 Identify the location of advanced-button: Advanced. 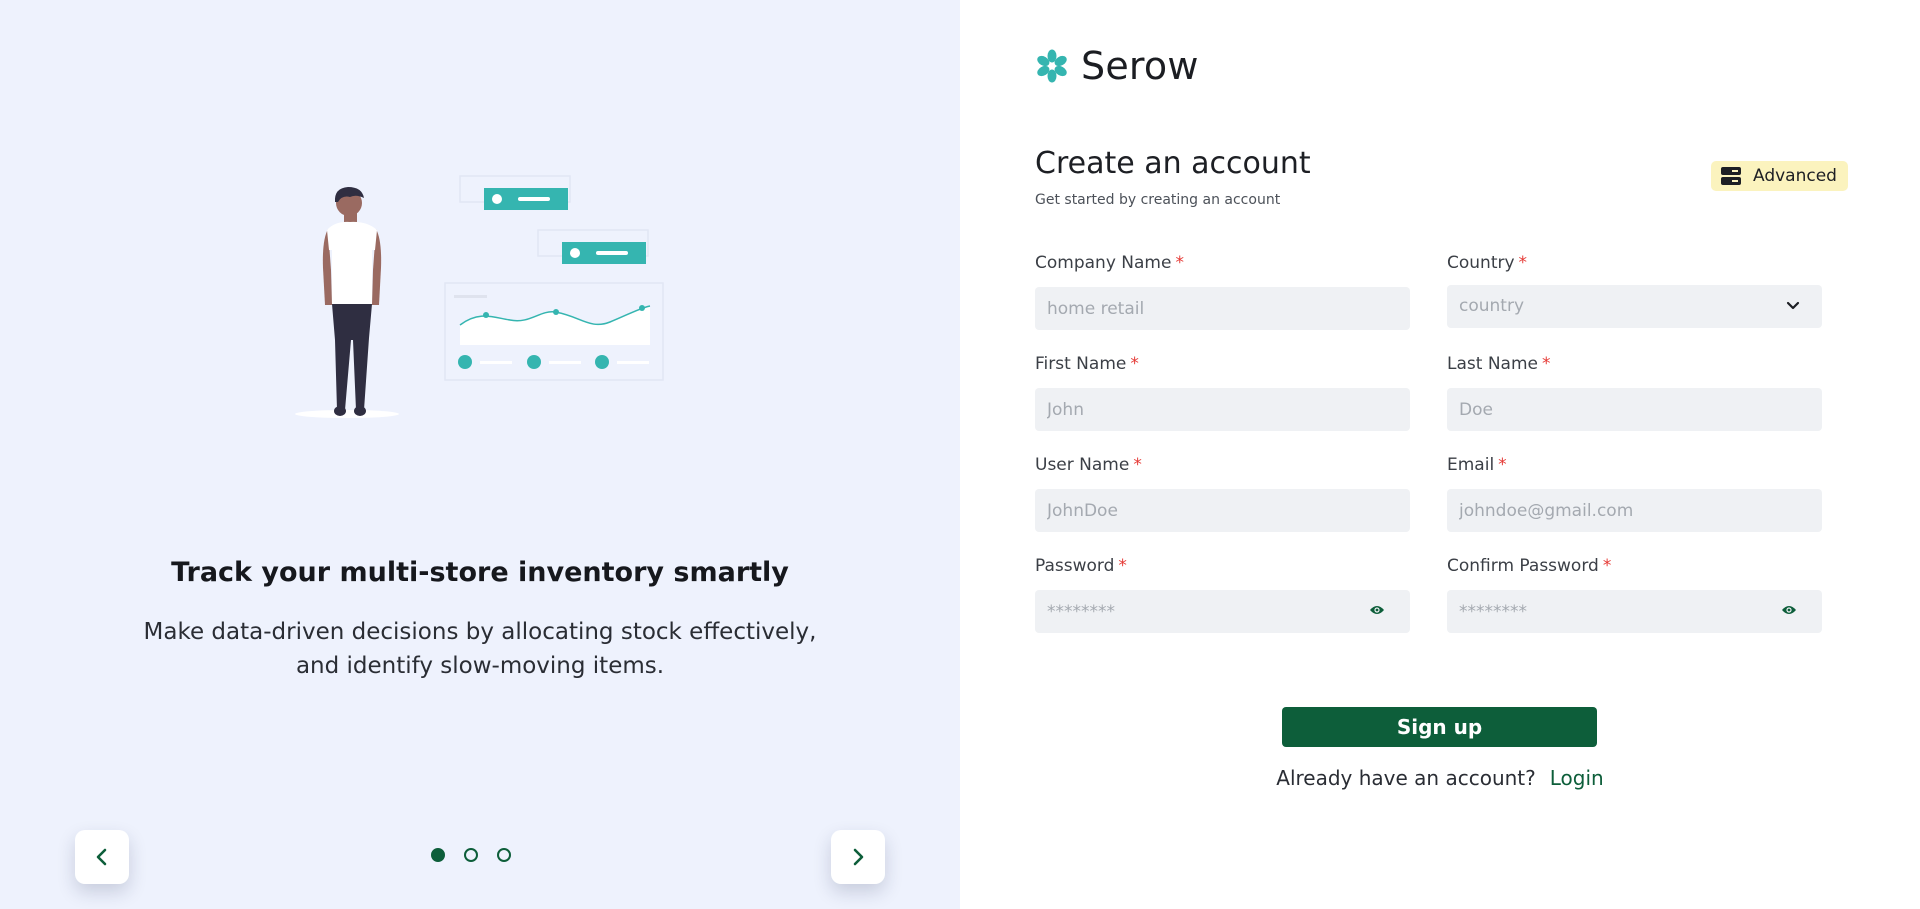
(1779, 176).